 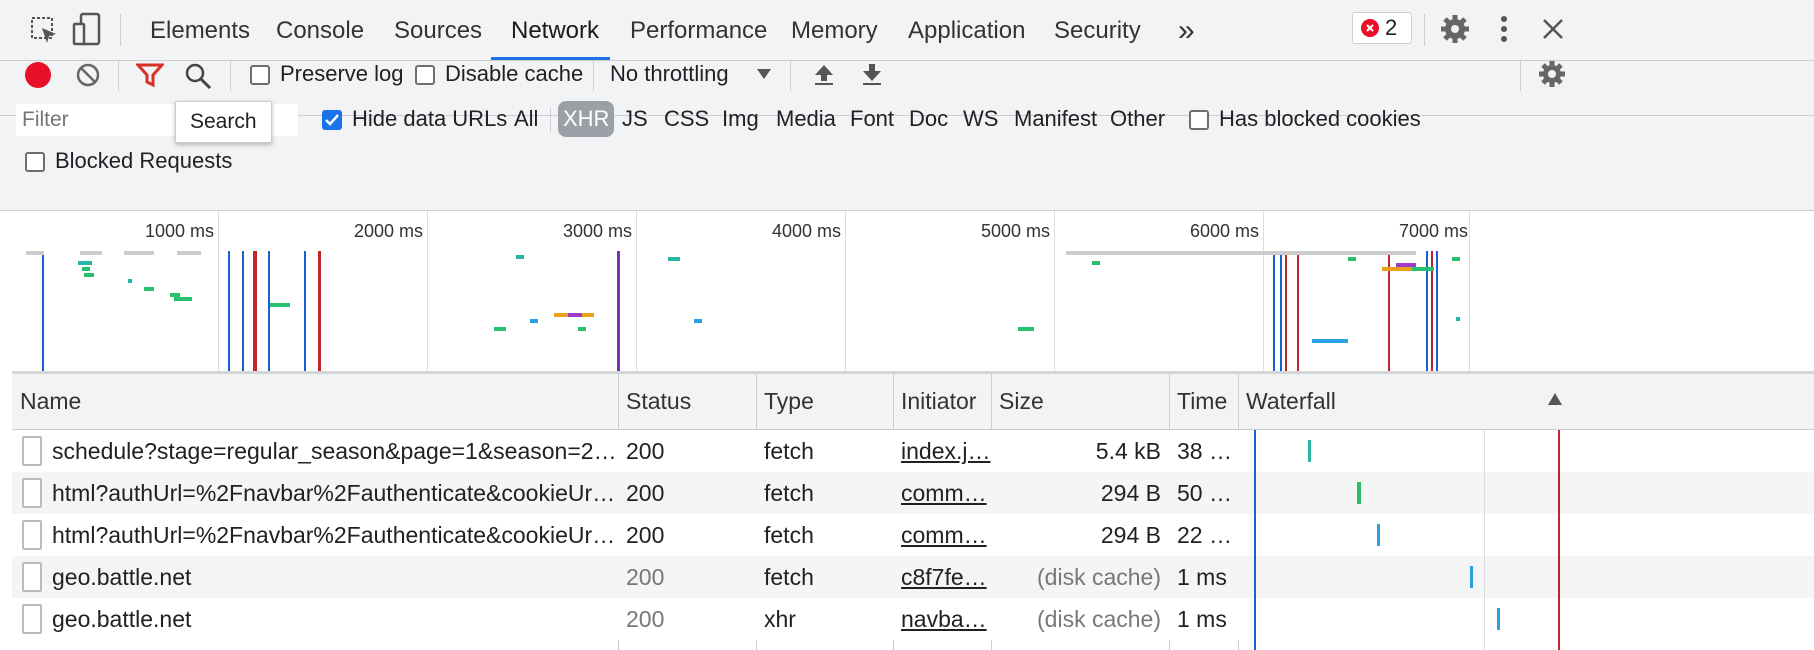 What do you see at coordinates (740, 119) in the screenshot?
I see `filter-type-img: Img` at bounding box center [740, 119].